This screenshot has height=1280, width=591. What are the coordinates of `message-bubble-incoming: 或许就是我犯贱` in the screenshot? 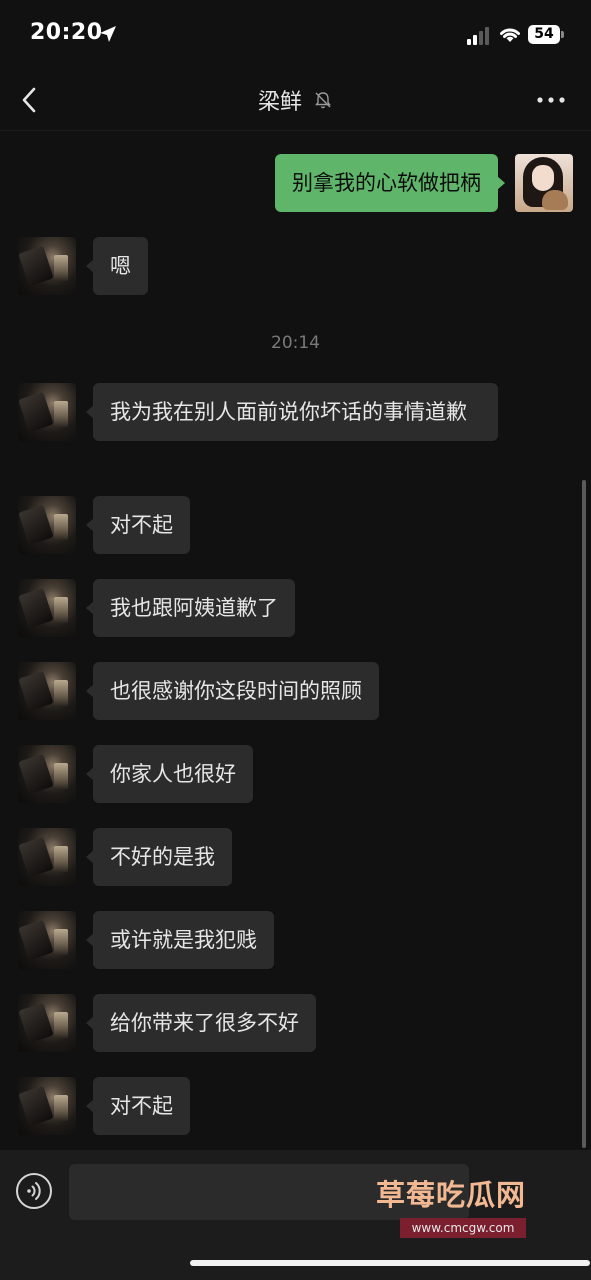 It's located at (180, 940).